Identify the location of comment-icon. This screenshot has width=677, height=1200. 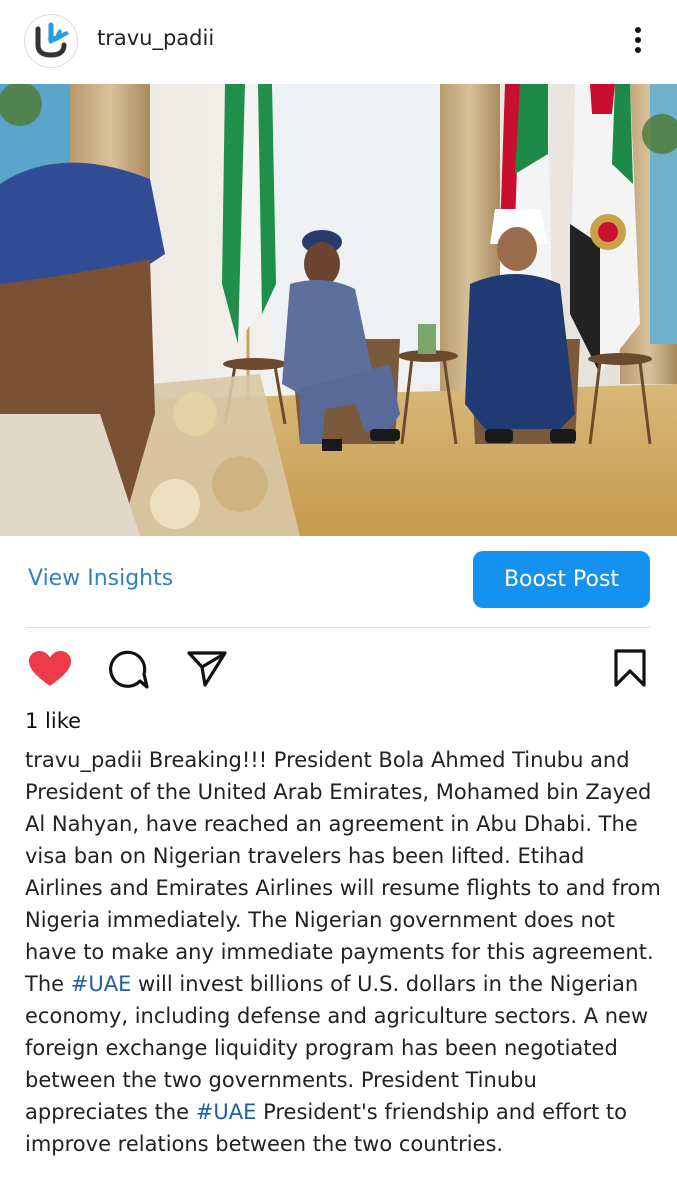
(128, 670).